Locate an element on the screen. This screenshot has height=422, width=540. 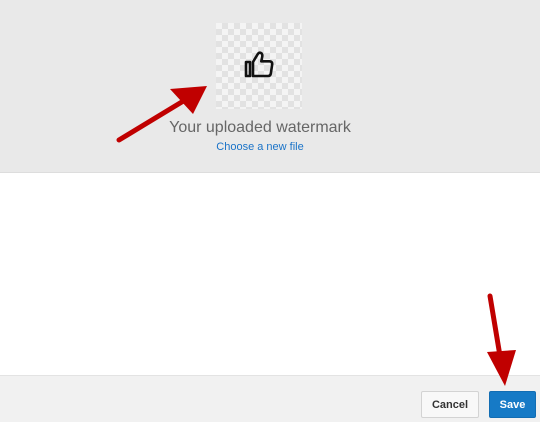
watermark-caption: Your uploaded watermark is located at coordinates (260, 127).